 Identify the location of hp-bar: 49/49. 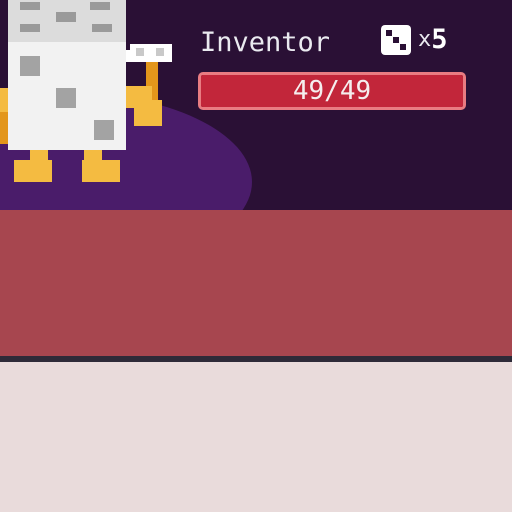
(332, 91).